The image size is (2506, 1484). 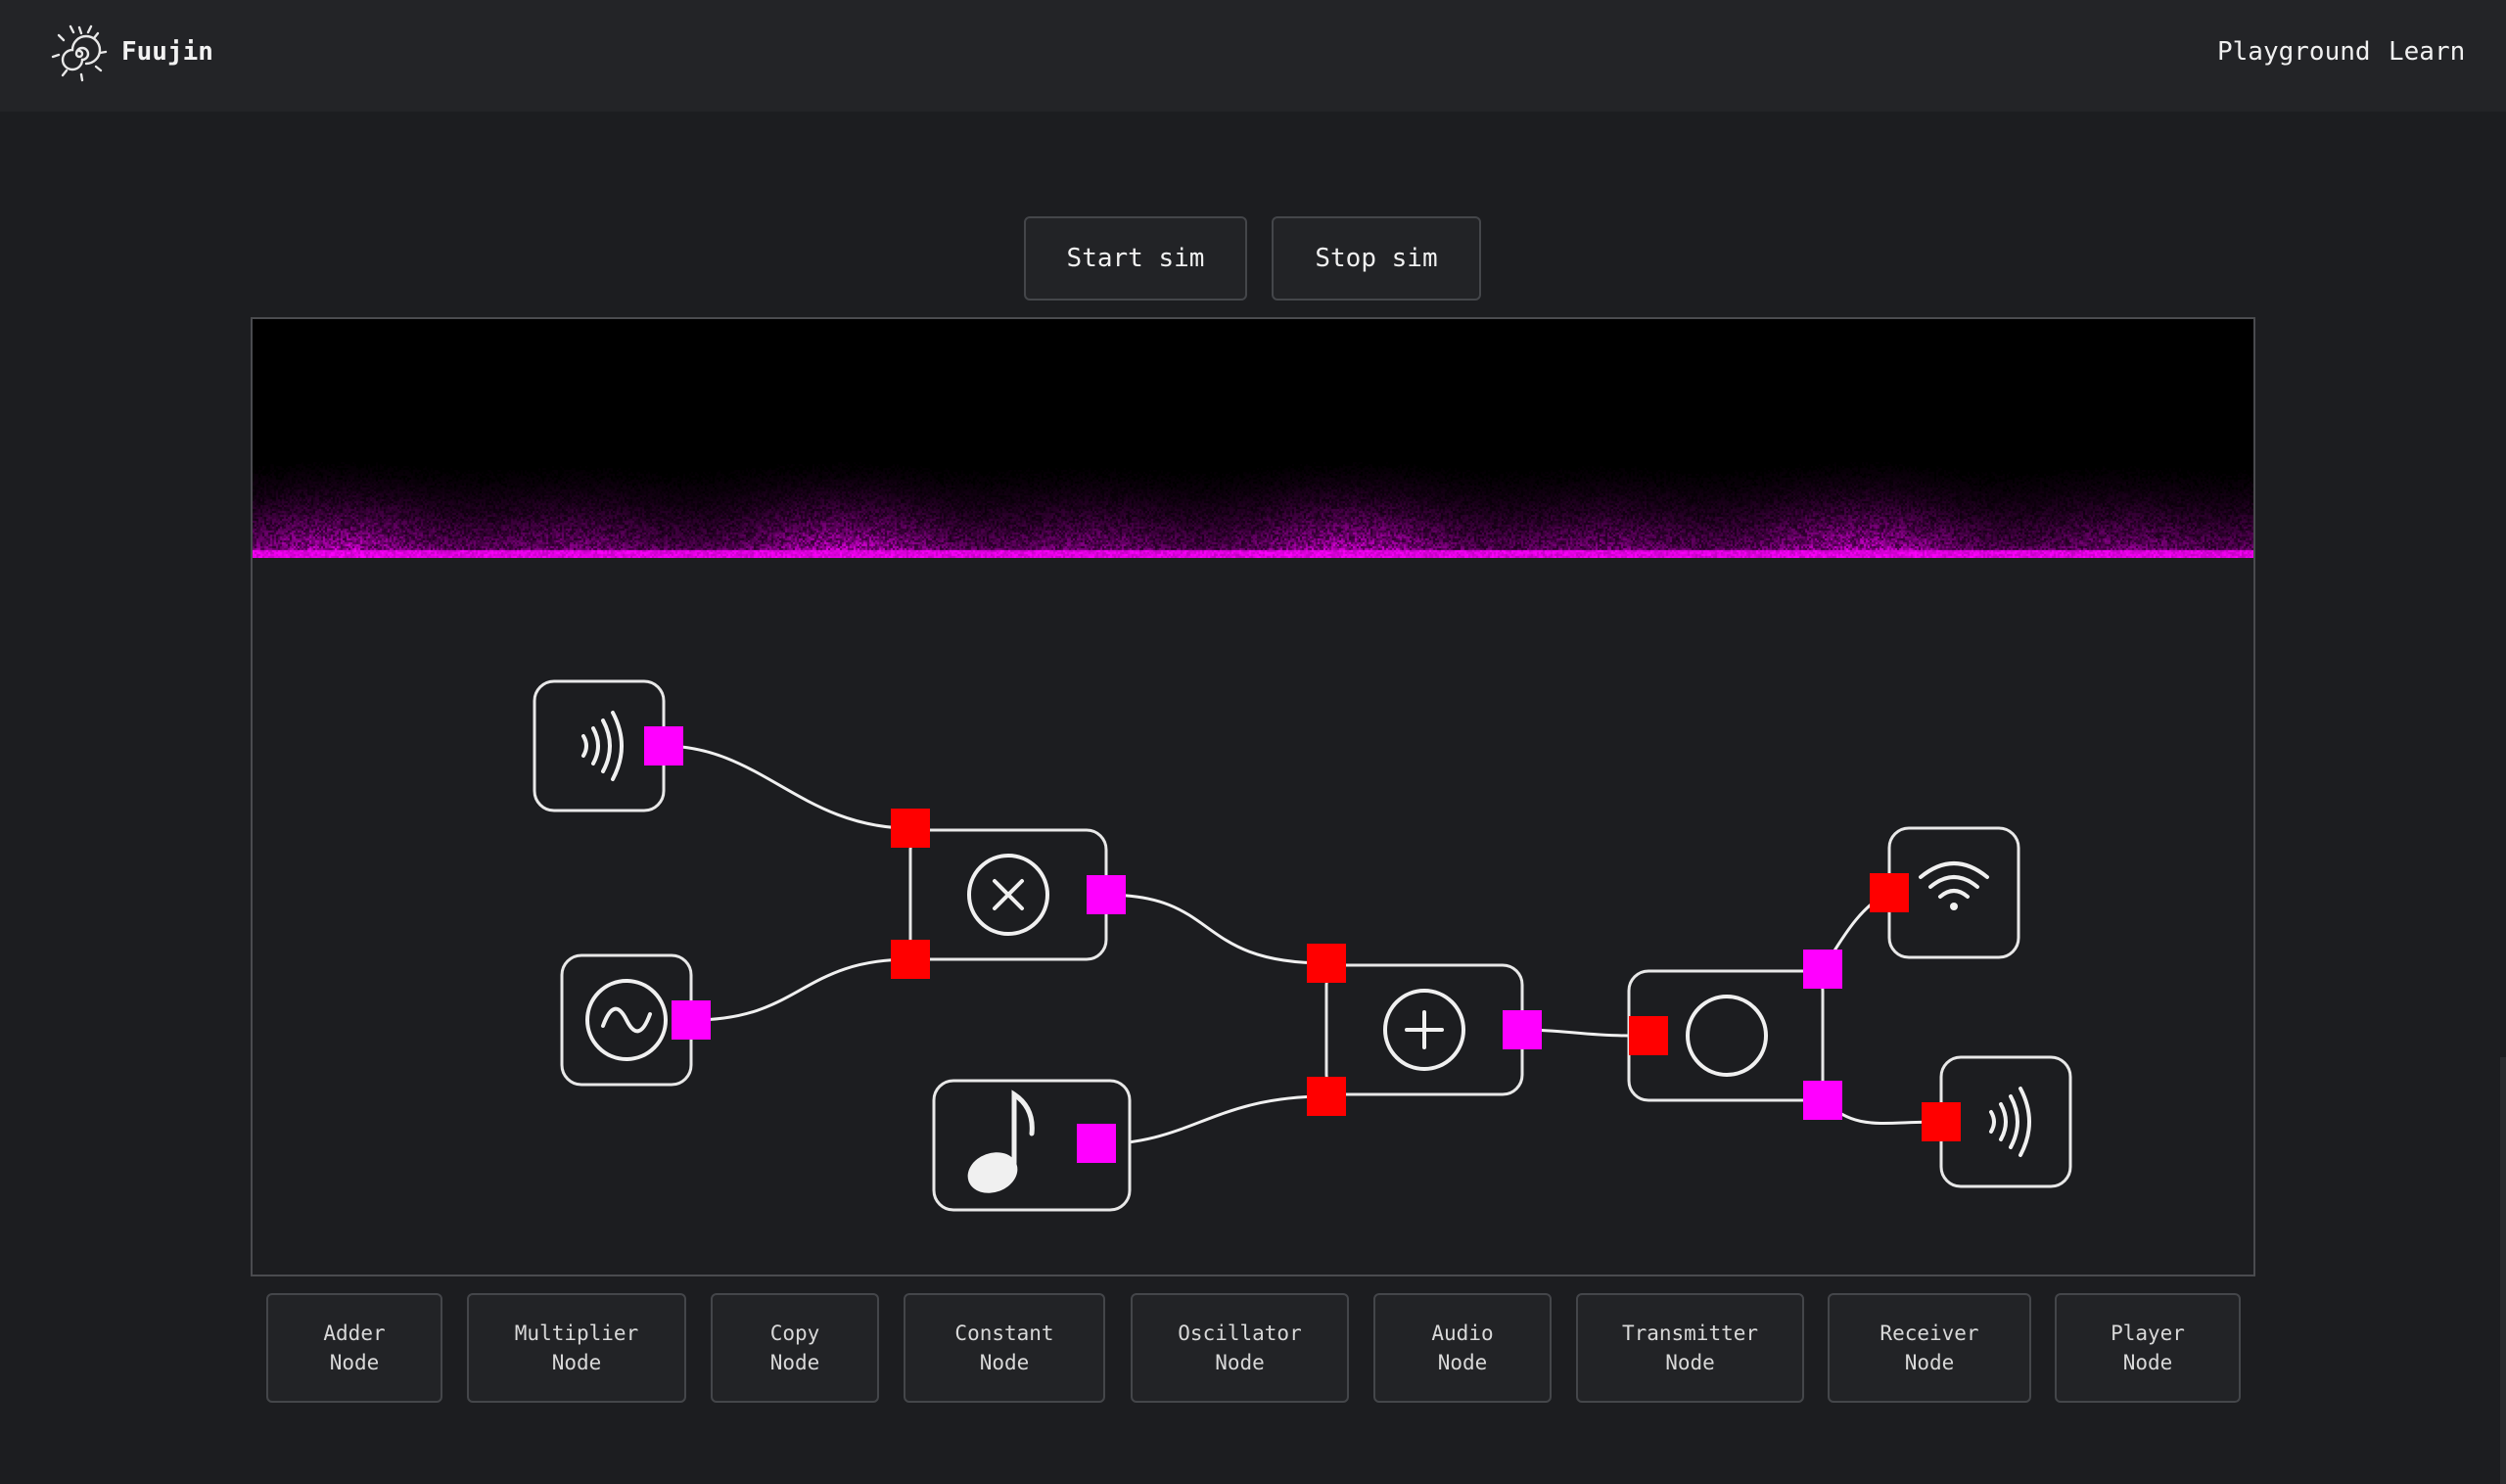 I want to click on constant-node, so click(x=1032, y=1145).